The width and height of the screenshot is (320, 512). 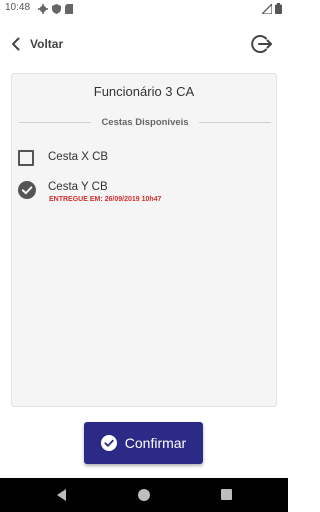 I want to click on logout-button, so click(x=262, y=44).